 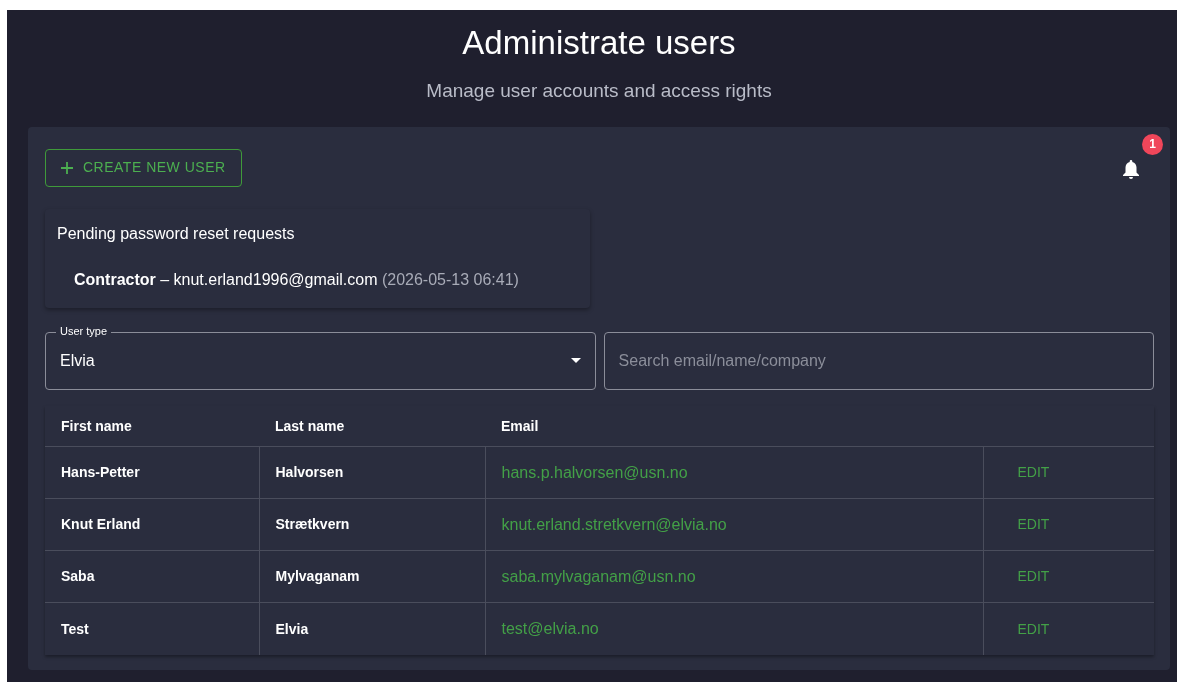 I want to click on column-header: Last name, so click(x=372, y=426).